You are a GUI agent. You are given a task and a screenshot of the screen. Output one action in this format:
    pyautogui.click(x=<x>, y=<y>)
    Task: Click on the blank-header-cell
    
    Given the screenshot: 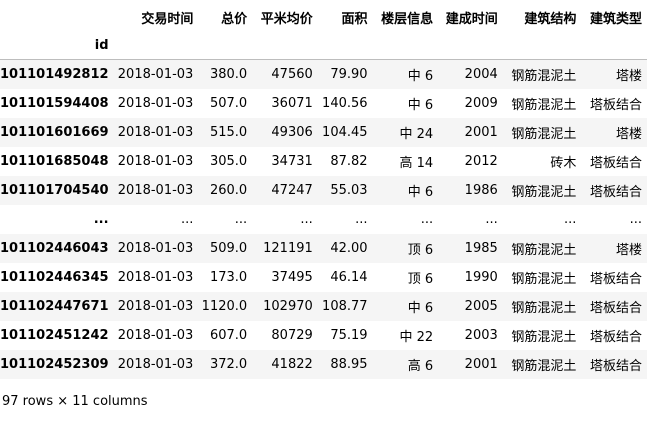 What is the action you would take?
    pyautogui.click(x=57, y=17)
    